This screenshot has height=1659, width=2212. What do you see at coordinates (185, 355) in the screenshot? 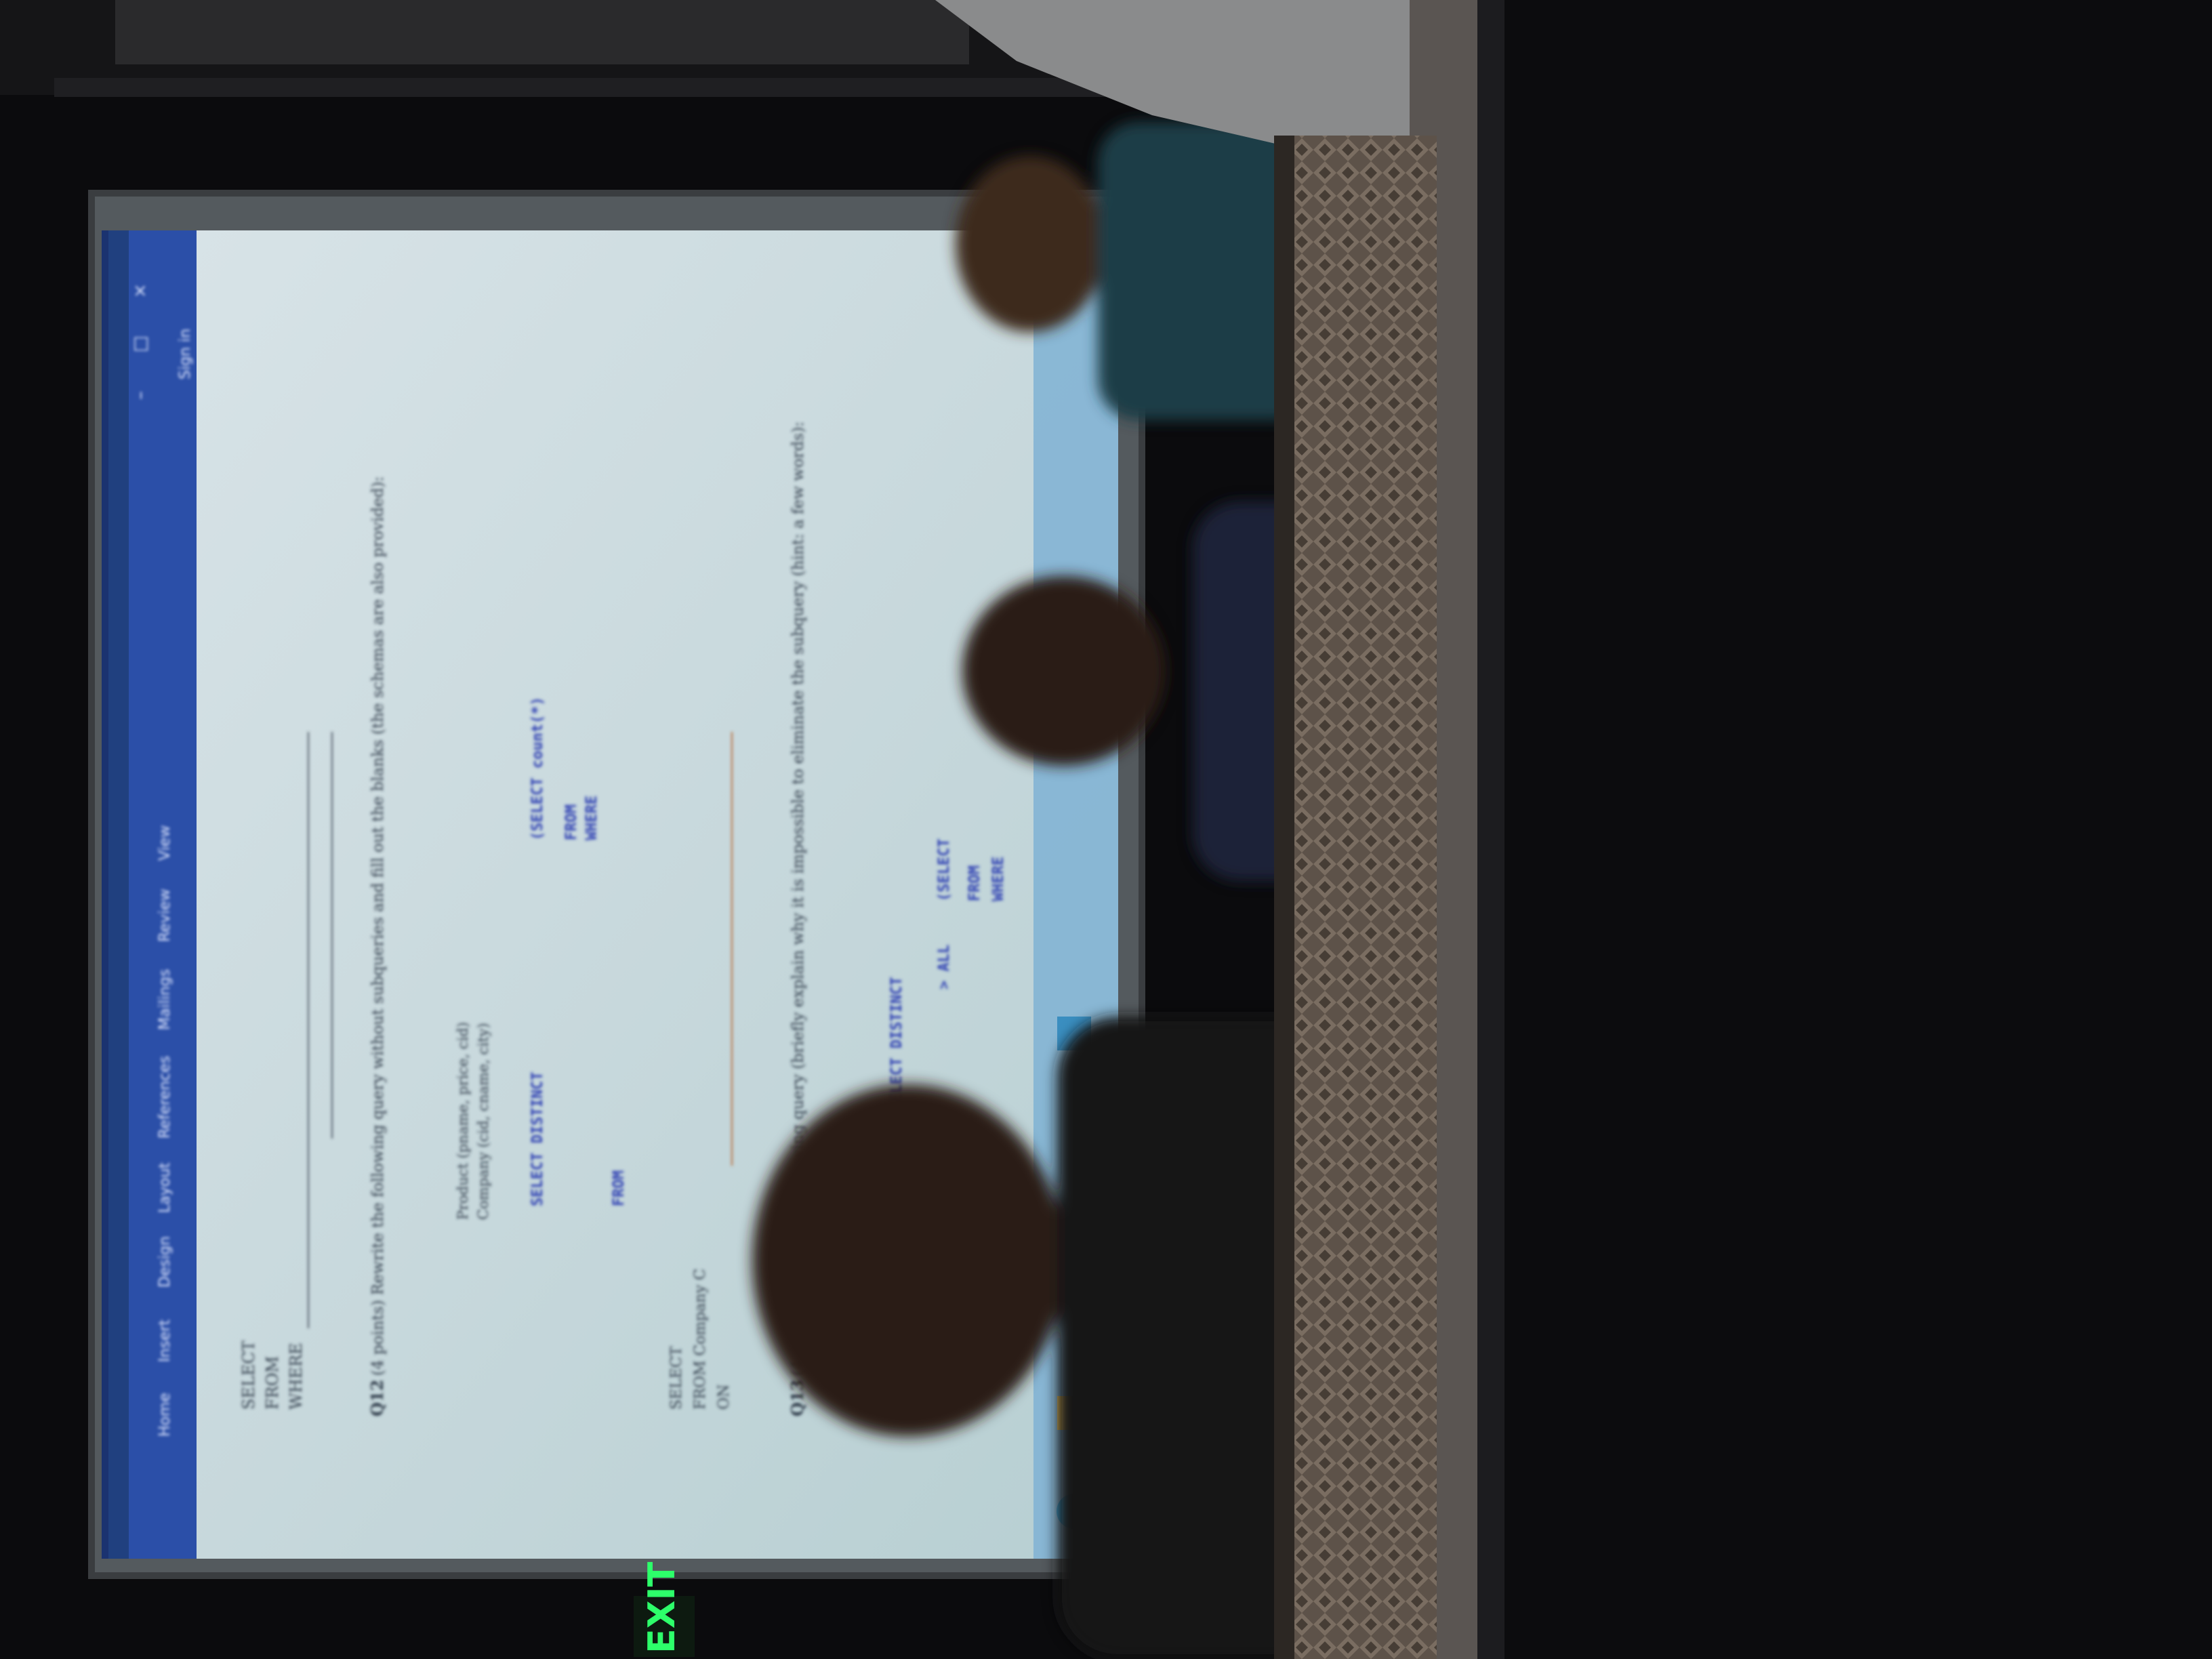
I see `sign-in-link: Sign in` at bounding box center [185, 355].